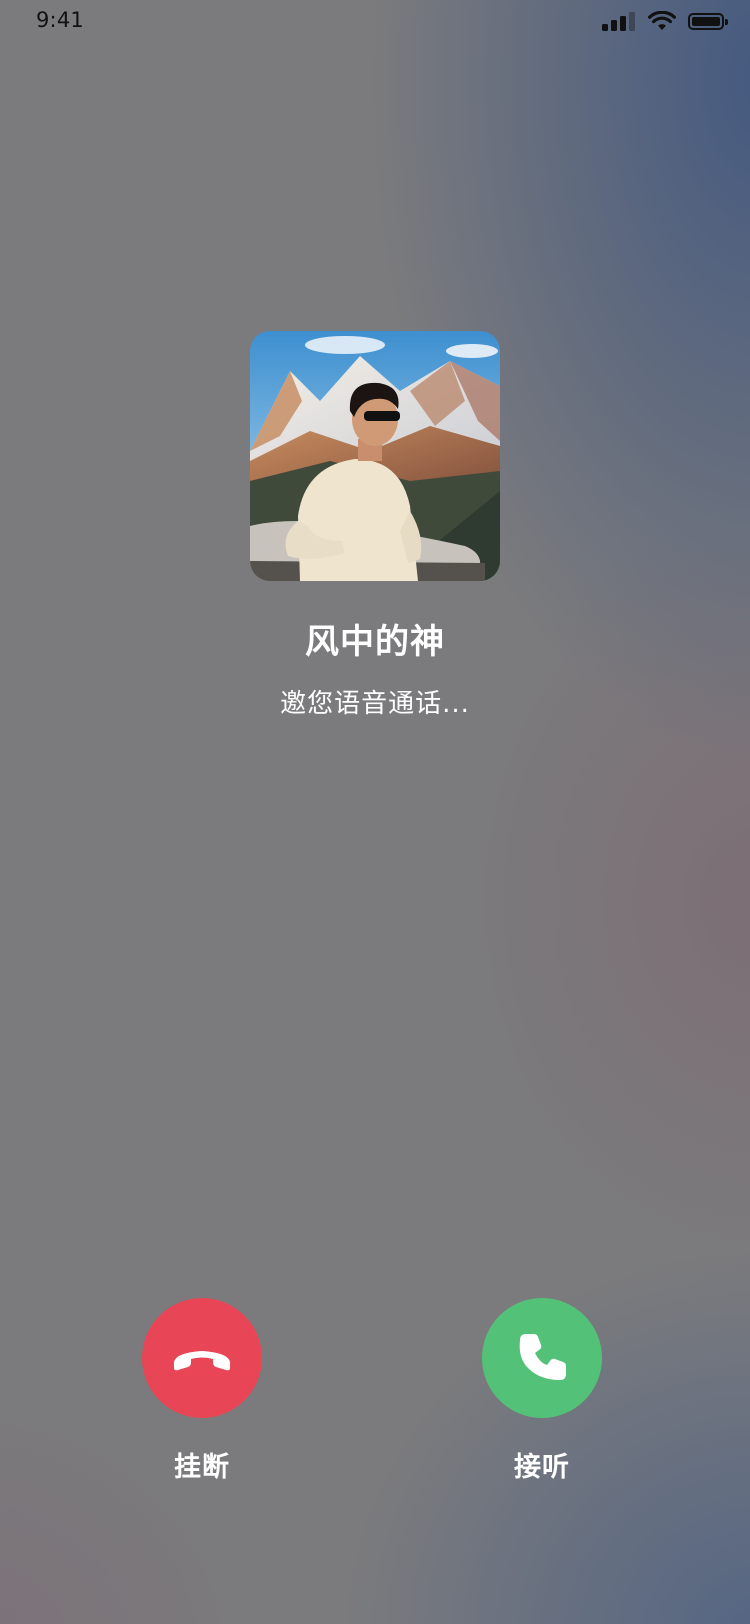  I want to click on accept-button, so click(542, 1358).